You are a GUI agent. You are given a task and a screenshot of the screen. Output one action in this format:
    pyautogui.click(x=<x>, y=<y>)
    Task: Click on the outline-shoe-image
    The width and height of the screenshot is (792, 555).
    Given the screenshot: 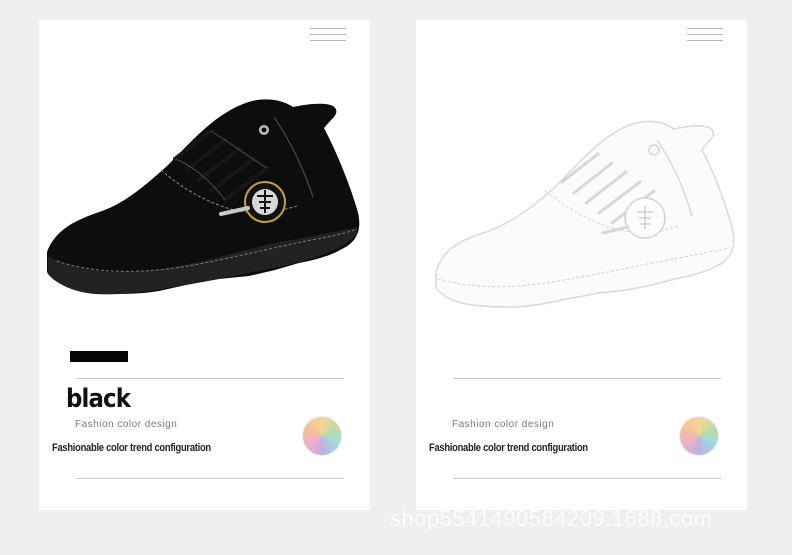 What is the action you would take?
    pyautogui.click(x=585, y=214)
    